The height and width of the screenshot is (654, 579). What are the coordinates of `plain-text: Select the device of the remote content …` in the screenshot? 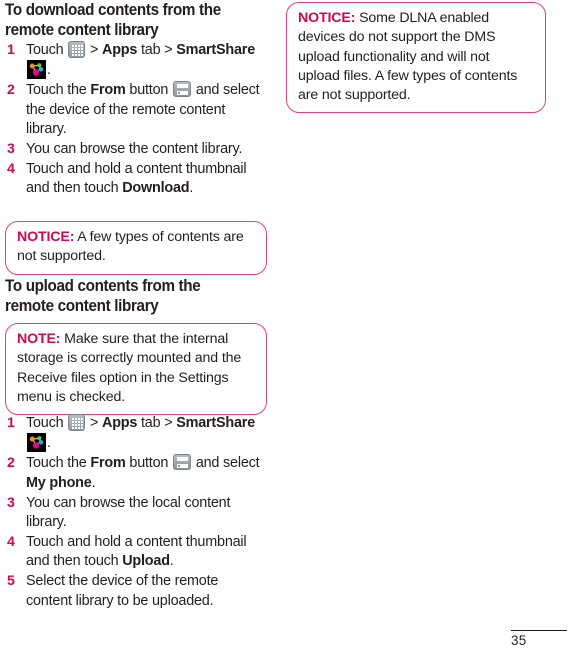 It's located at (122, 591).